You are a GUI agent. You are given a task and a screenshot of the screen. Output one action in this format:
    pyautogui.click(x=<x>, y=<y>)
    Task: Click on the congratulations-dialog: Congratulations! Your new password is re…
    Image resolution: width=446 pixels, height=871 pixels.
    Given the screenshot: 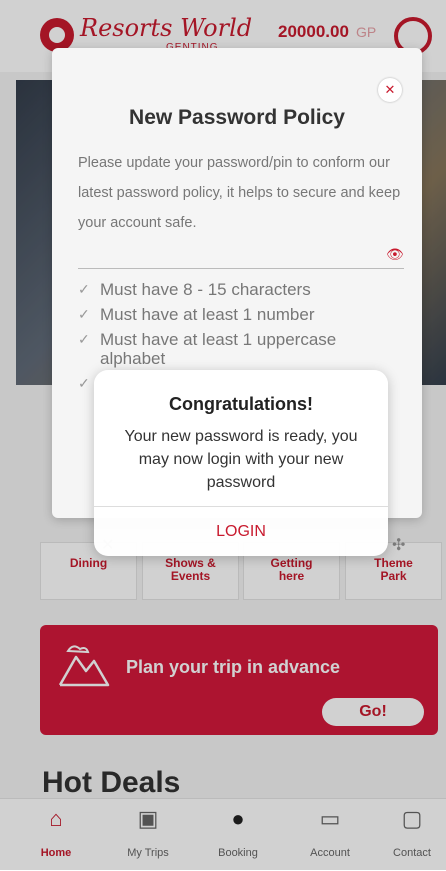 What is the action you would take?
    pyautogui.click(x=241, y=463)
    